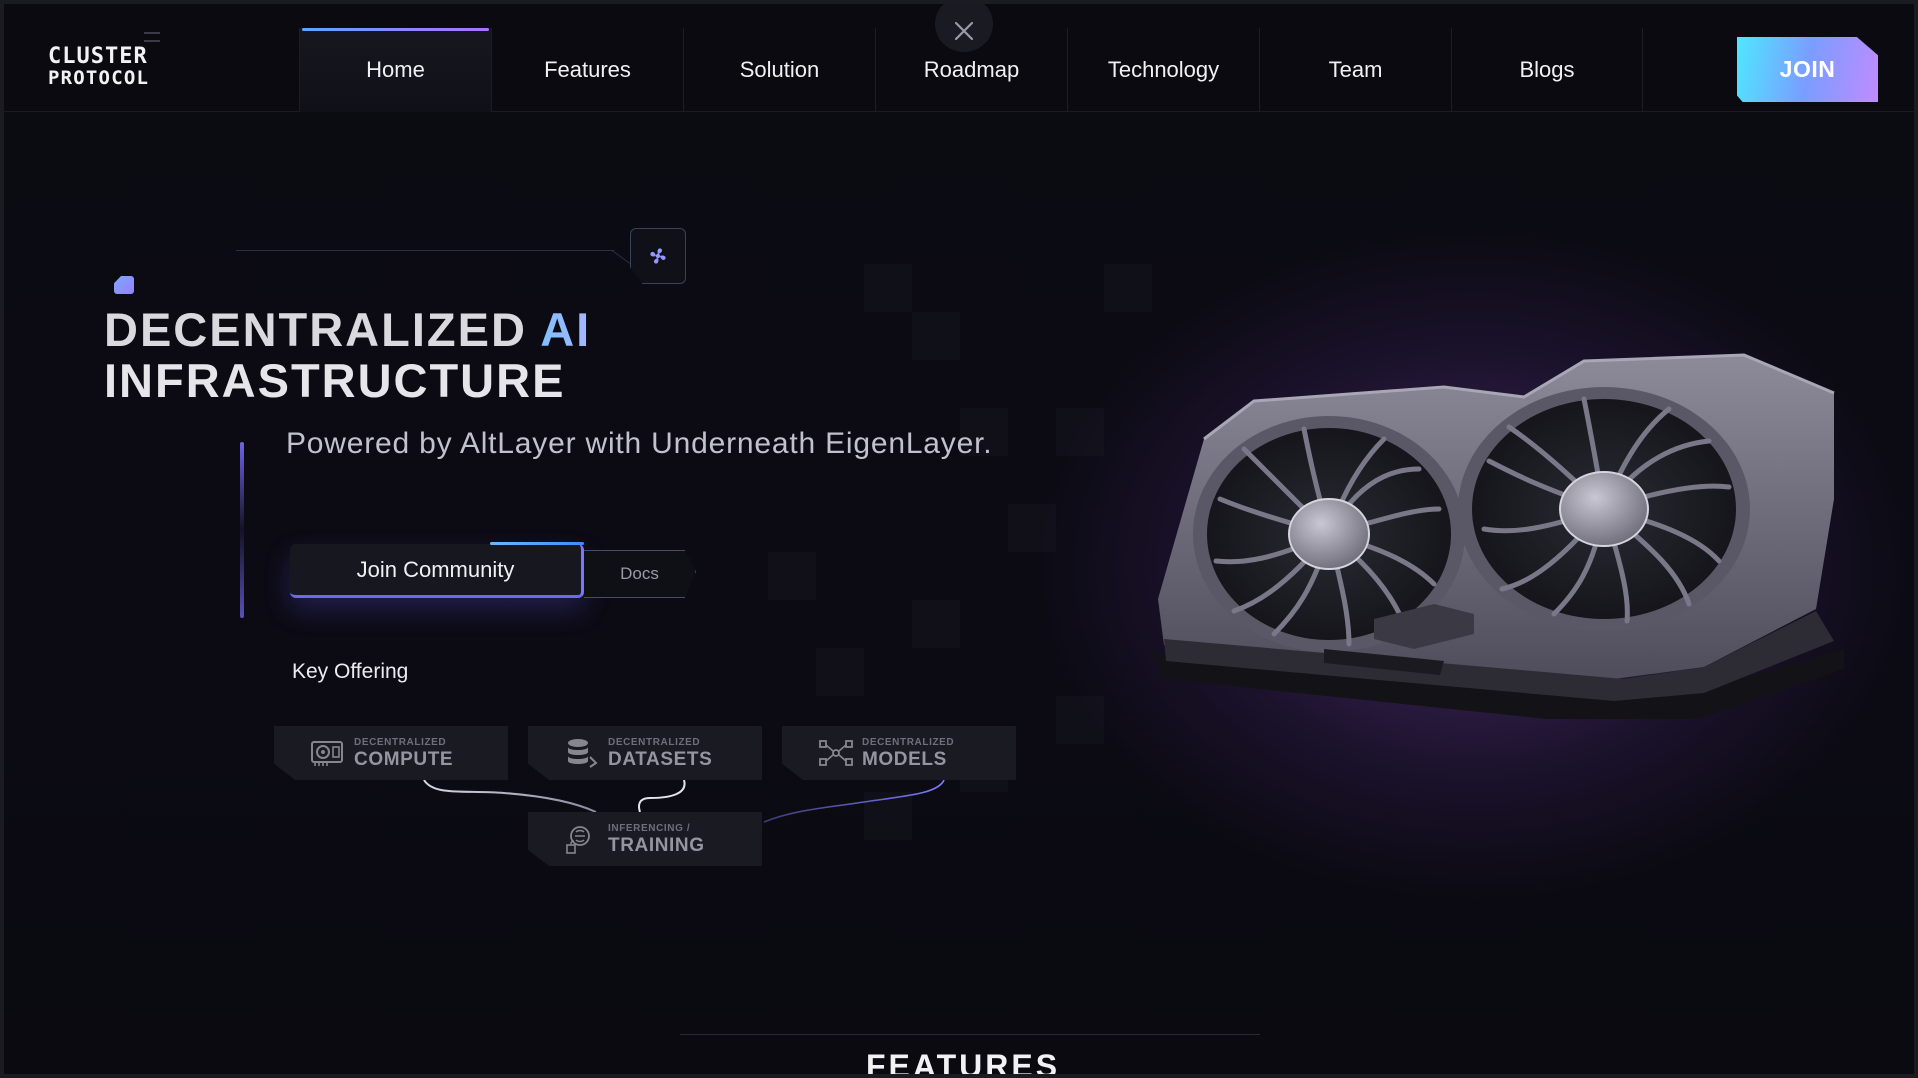  Describe the element at coordinates (152, 37) in the screenshot. I see `menu-lines-icon` at that location.